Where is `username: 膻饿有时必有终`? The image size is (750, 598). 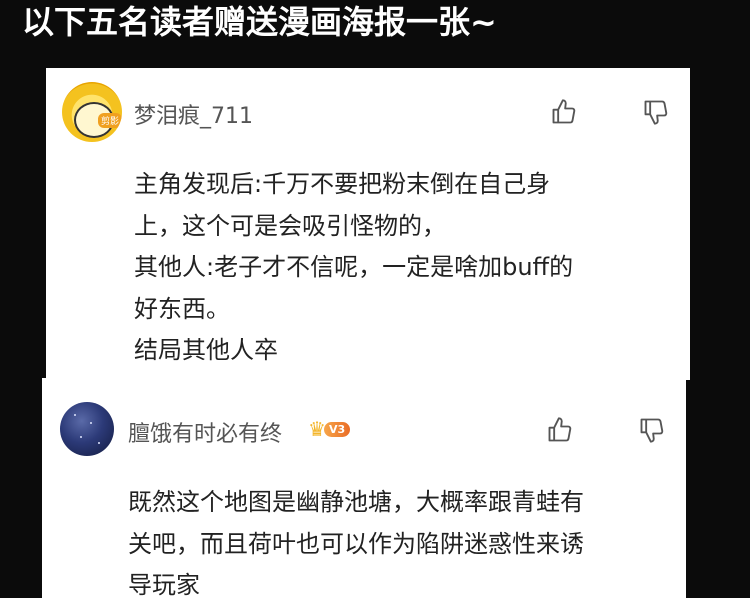 username: 膻饿有时必有终 is located at coordinates (205, 432).